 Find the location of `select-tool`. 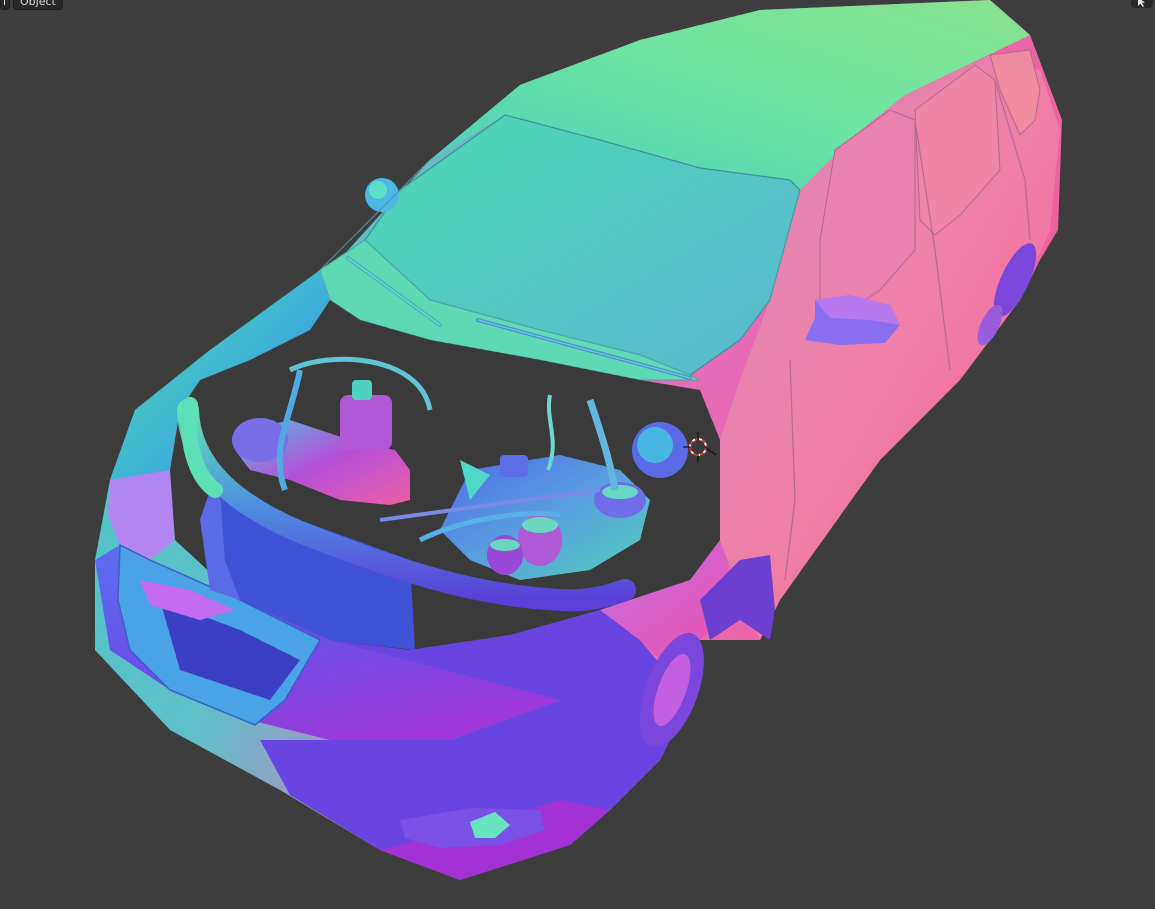

select-tool is located at coordinates (1142, 4).